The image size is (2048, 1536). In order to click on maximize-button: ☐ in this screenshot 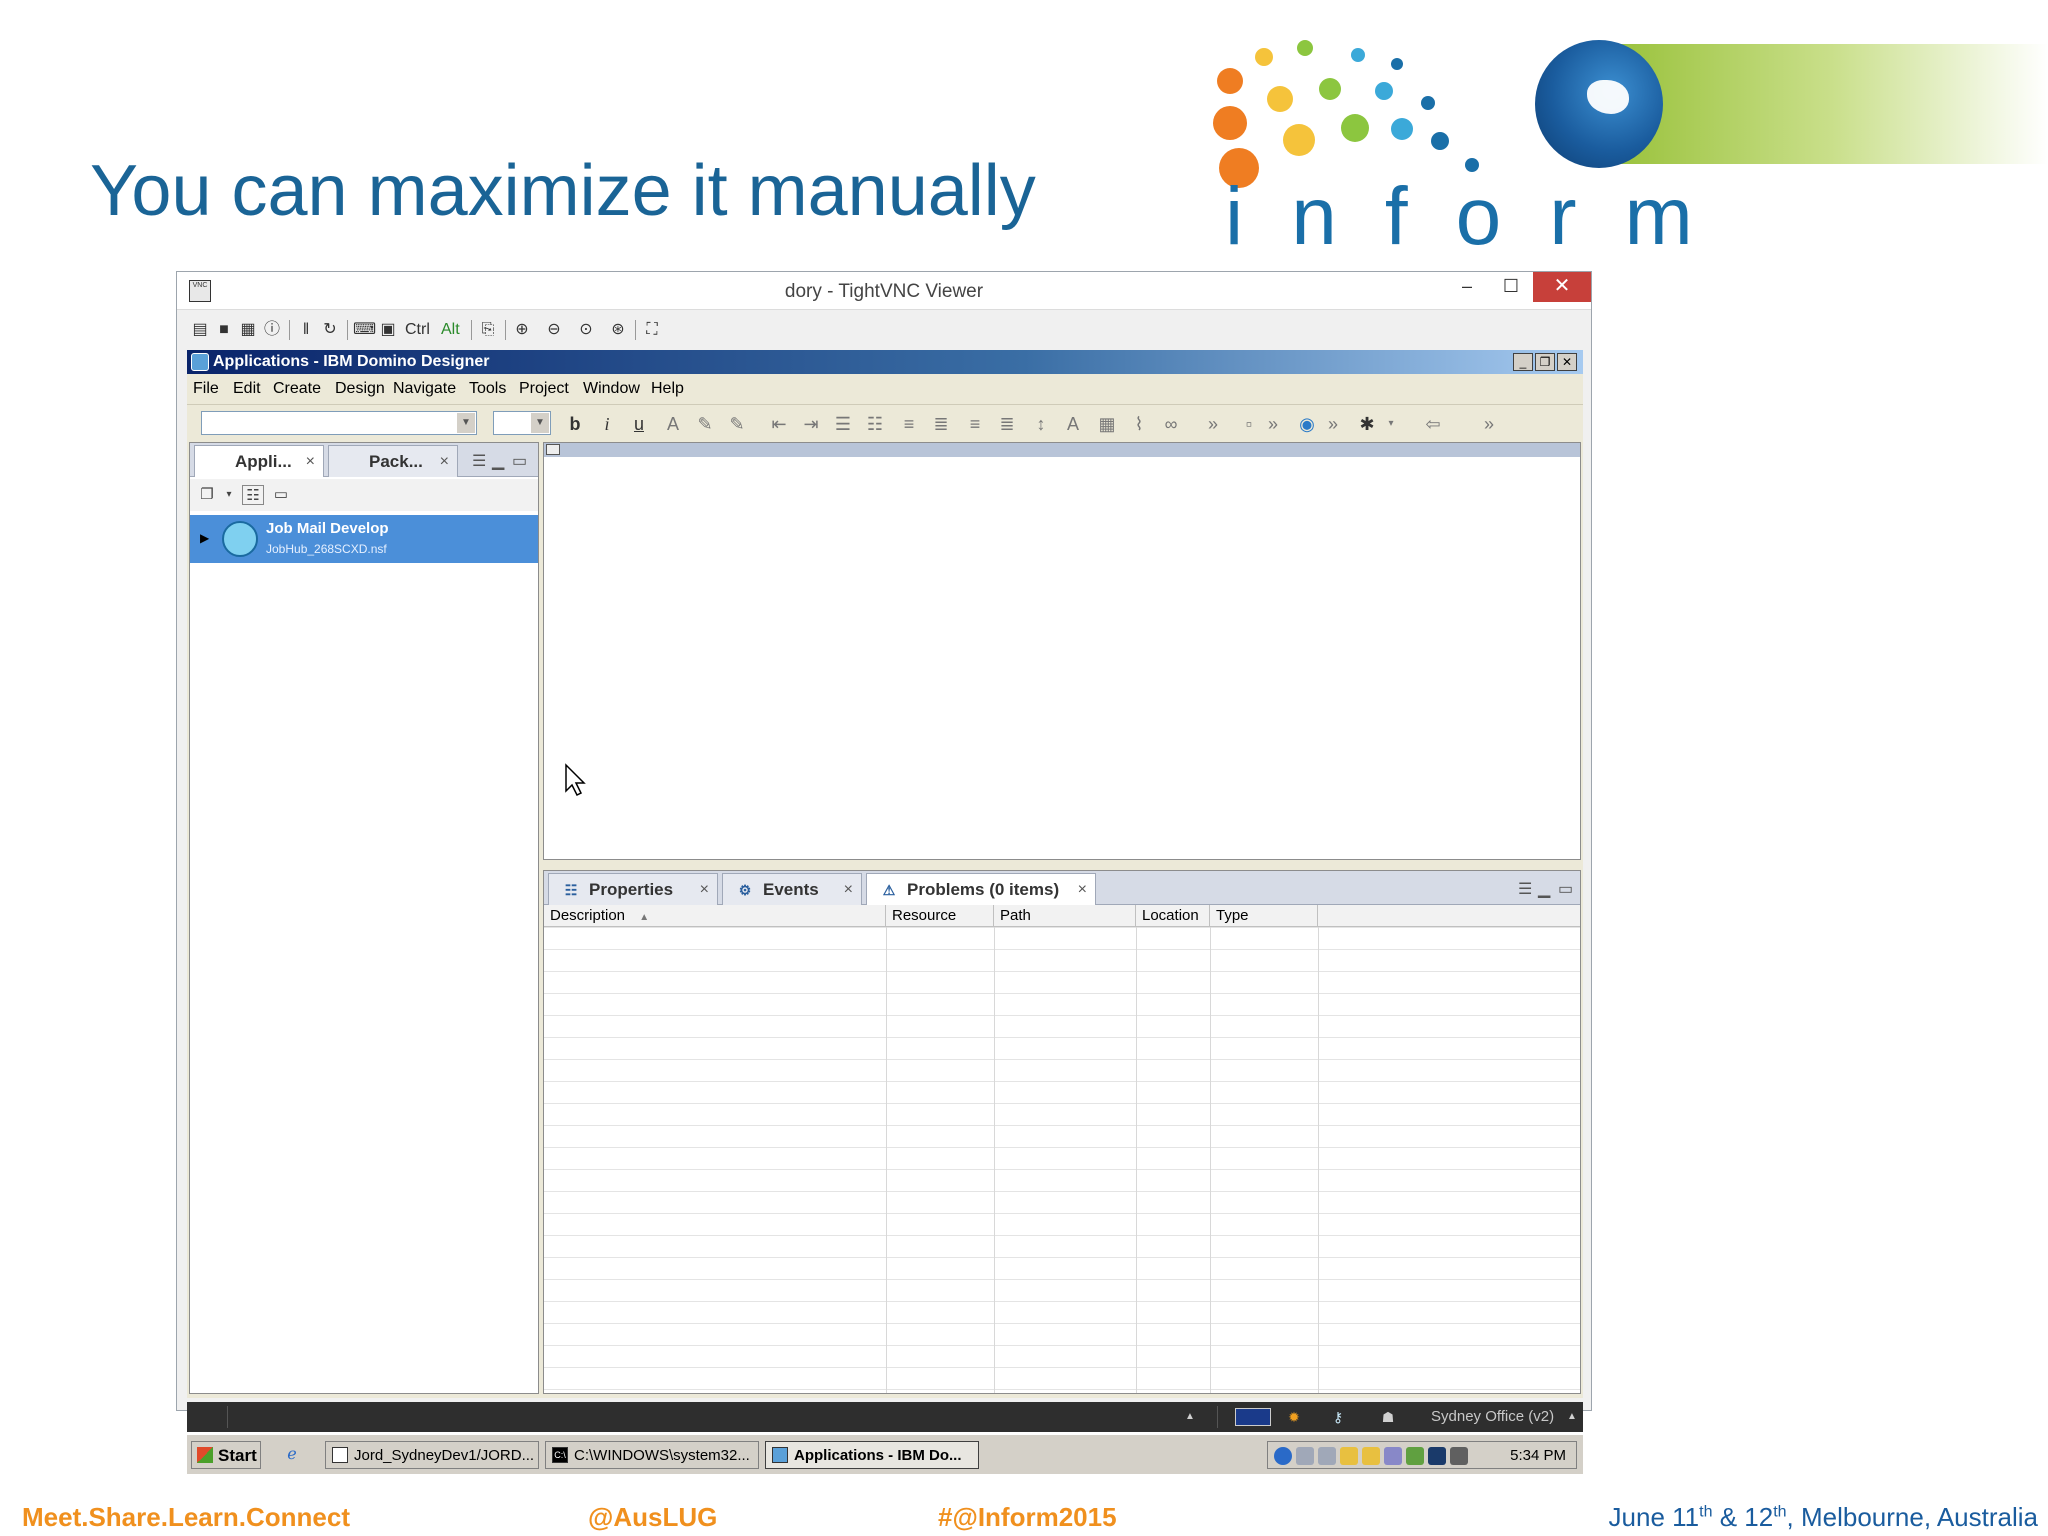, I will do `click(1511, 287)`.